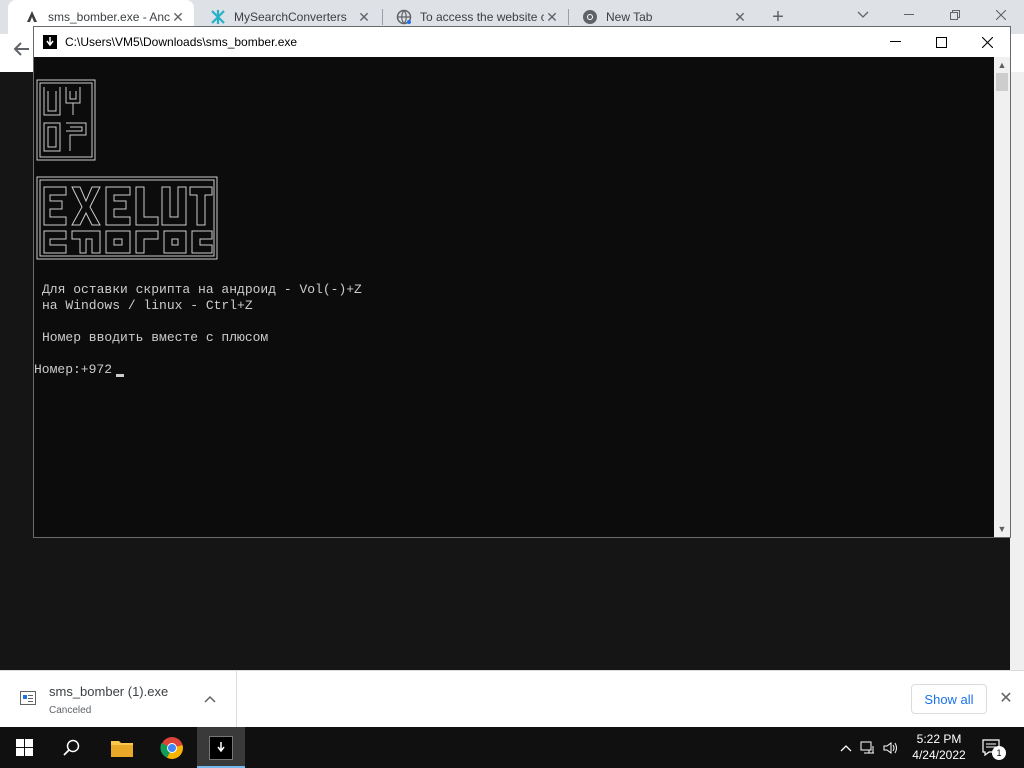 This screenshot has height=768, width=1024. I want to click on console-maximize-button, so click(941, 42).